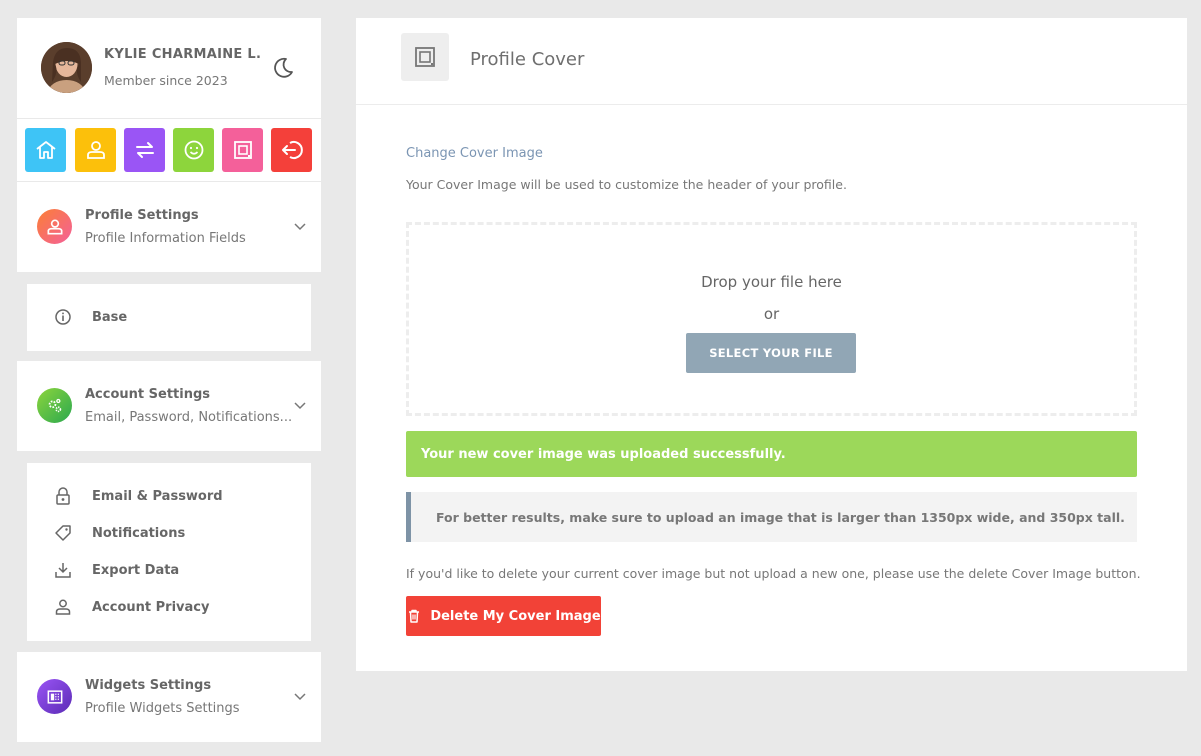  Describe the element at coordinates (165, 238) in the screenshot. I see `profile-settings-subtitle: Profile Information Fields` at that location.